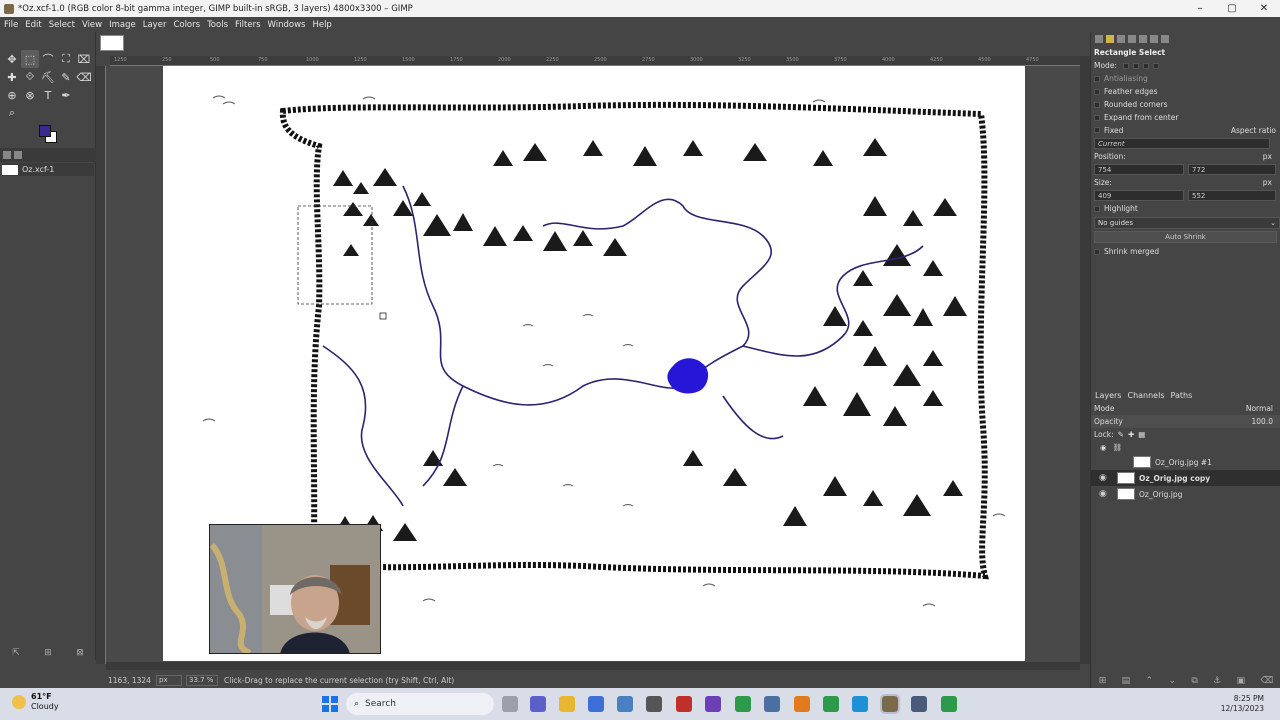 The image size is (1280, 720). I want to click on delete-image-icon: ⊠, so click(80, 653).